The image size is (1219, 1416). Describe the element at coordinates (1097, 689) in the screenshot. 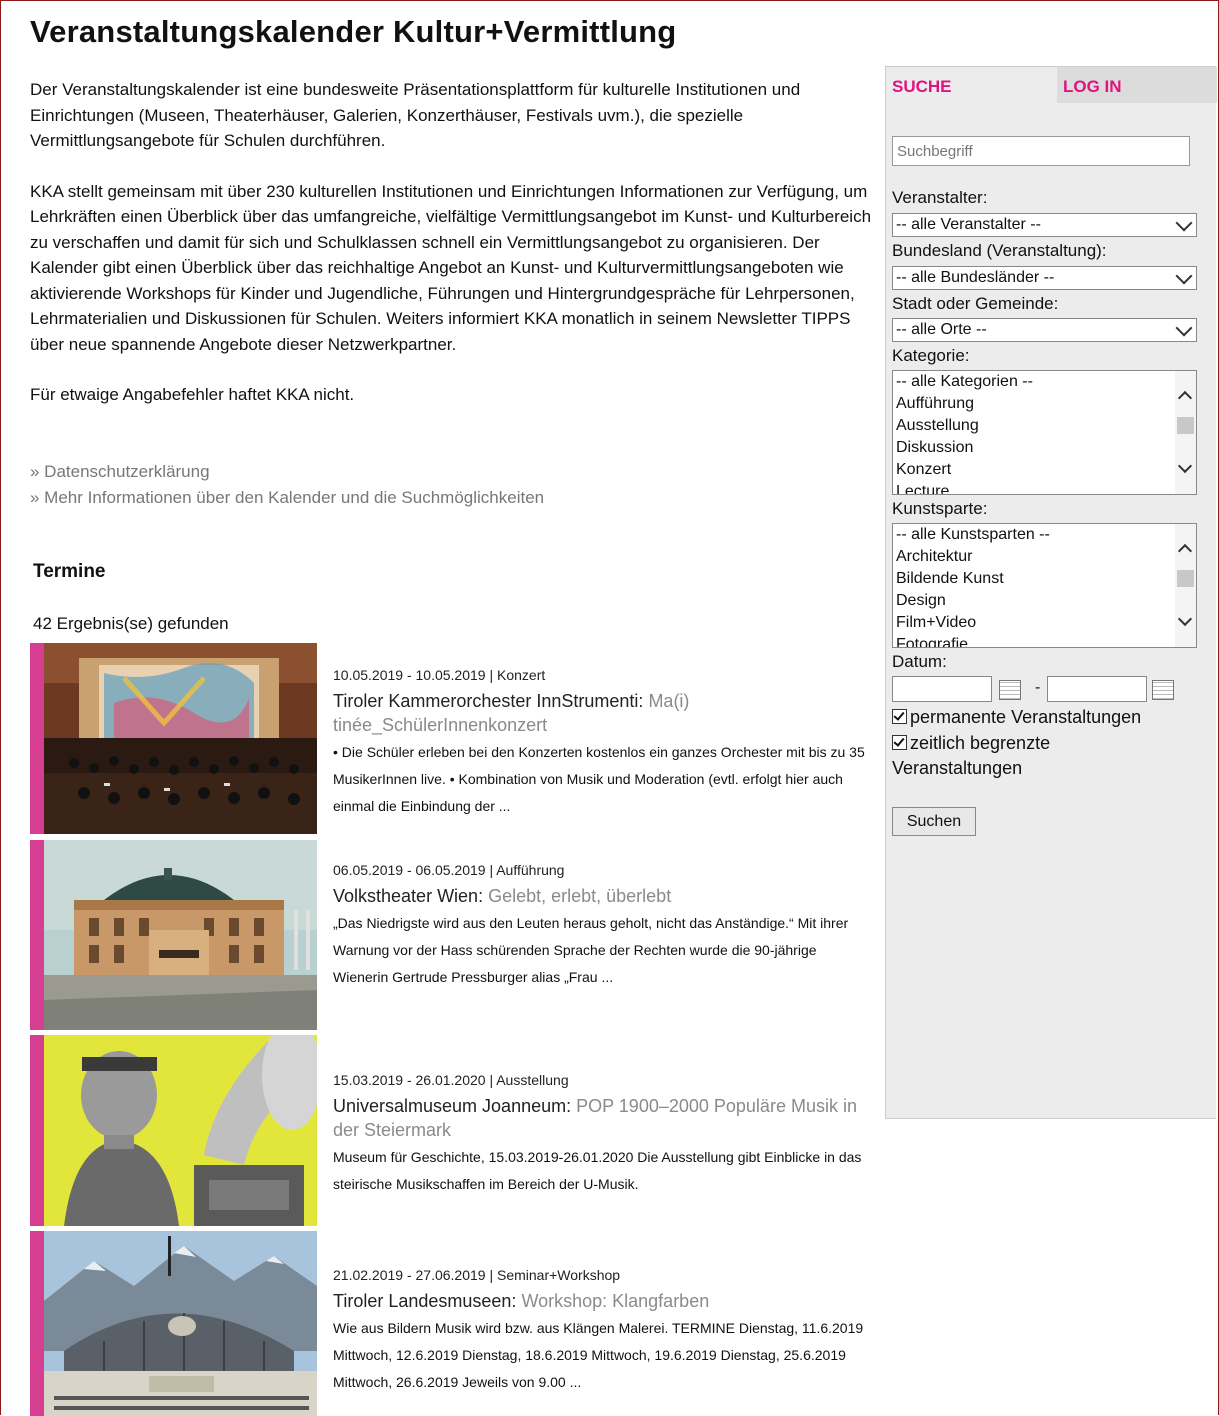

I see `date-to-input` at that location.